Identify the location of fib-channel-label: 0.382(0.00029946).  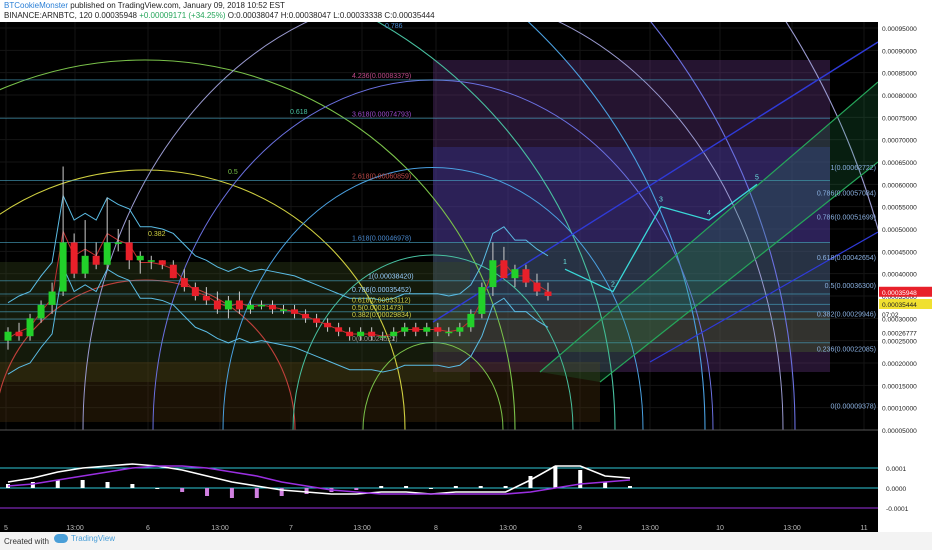
(846, 315).